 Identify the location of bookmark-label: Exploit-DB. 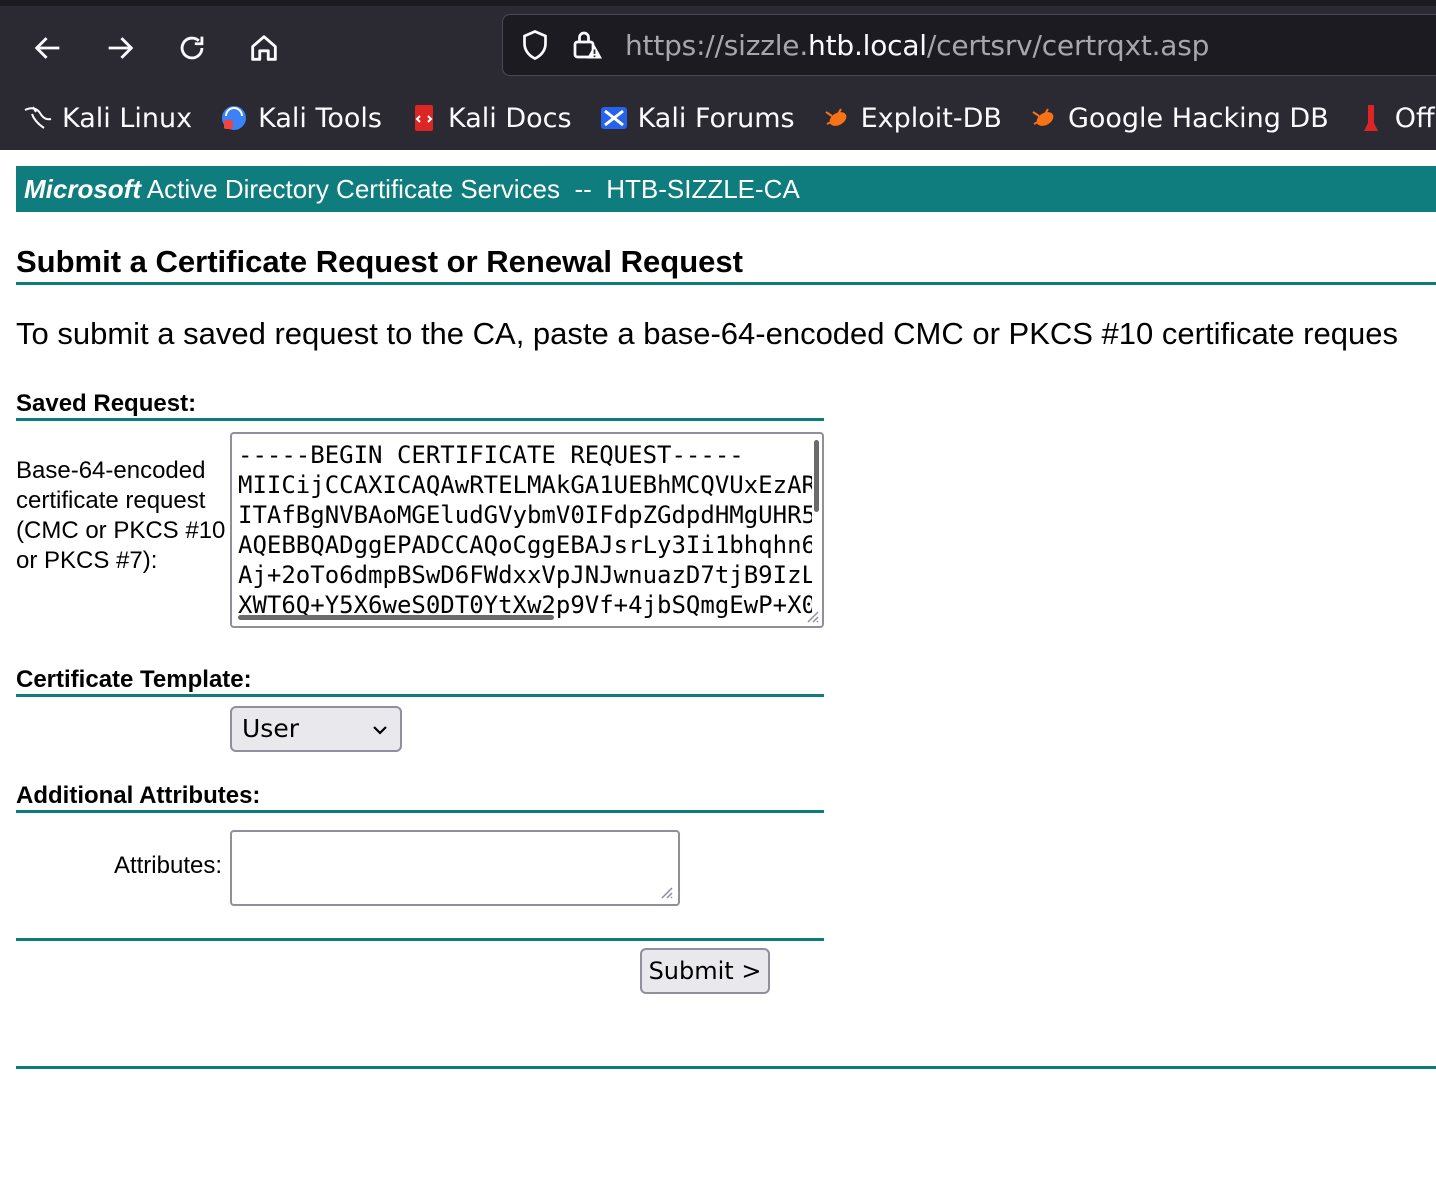
(931, 118).